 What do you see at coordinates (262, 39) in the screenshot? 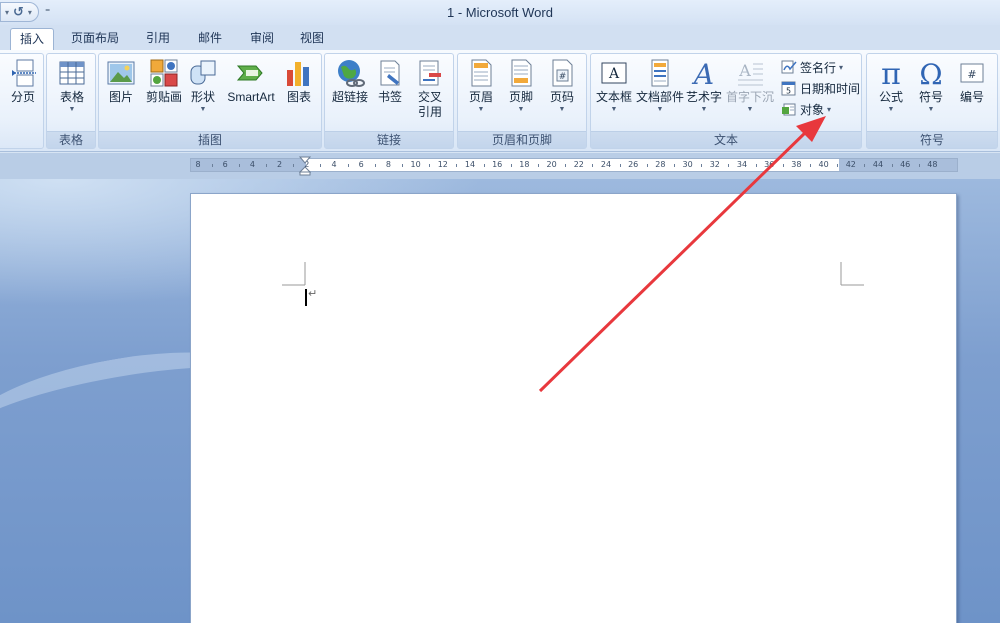
I see `tab-review: 审阅` at bounding box center [262, 39].